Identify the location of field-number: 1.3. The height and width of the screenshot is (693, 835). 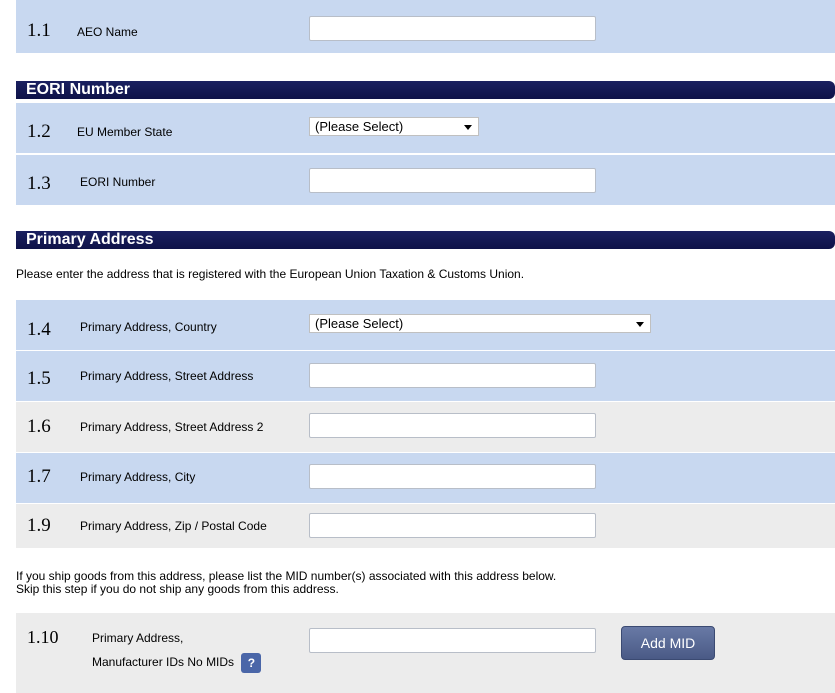
(39, 183).